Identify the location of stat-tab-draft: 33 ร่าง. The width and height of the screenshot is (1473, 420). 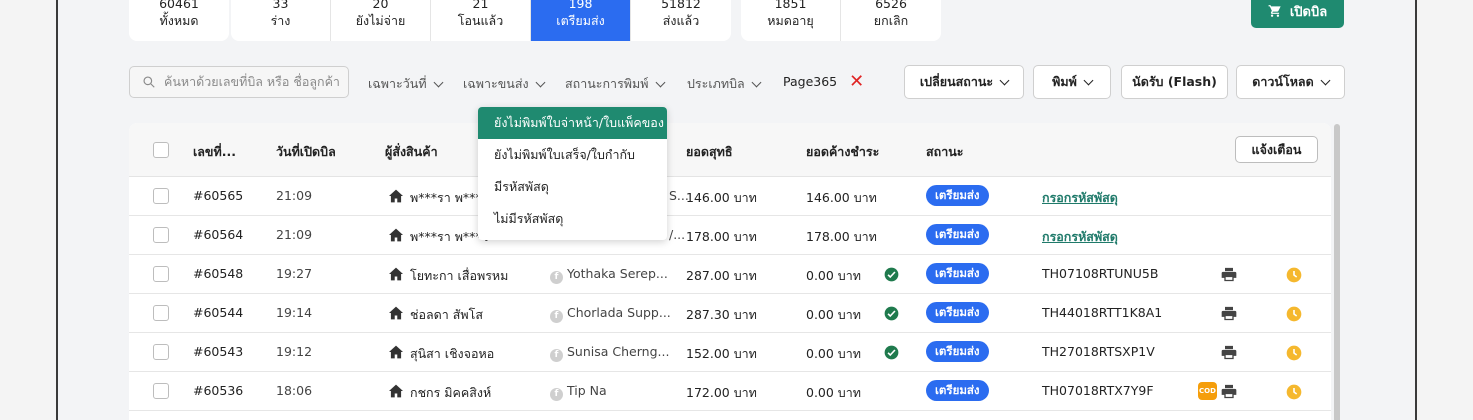
(281, 20).